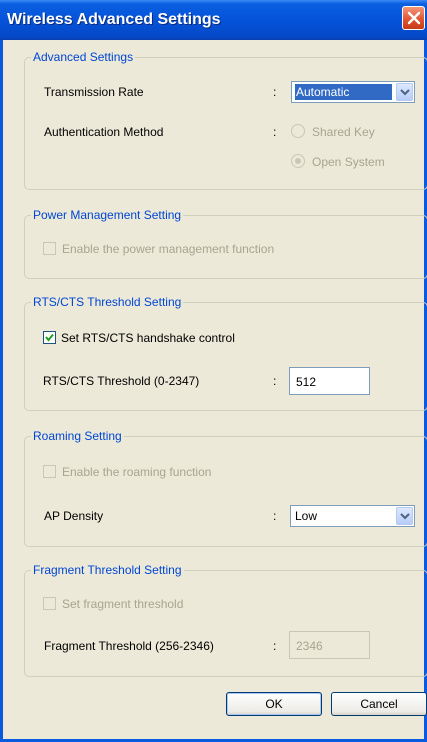 This screenshot has height=742, width=427. Describe the element at coordinates (107, 302) in the screenshot. I see `rts-cts-legend: RTS/CTS Threshold Setting` at that location.